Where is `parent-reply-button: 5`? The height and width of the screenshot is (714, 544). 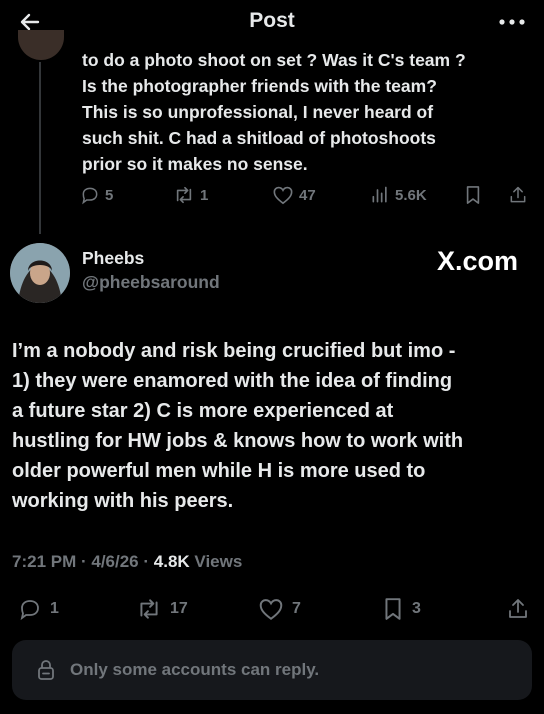 parent-reply-button: 5 is located at coordinates (96, 195).